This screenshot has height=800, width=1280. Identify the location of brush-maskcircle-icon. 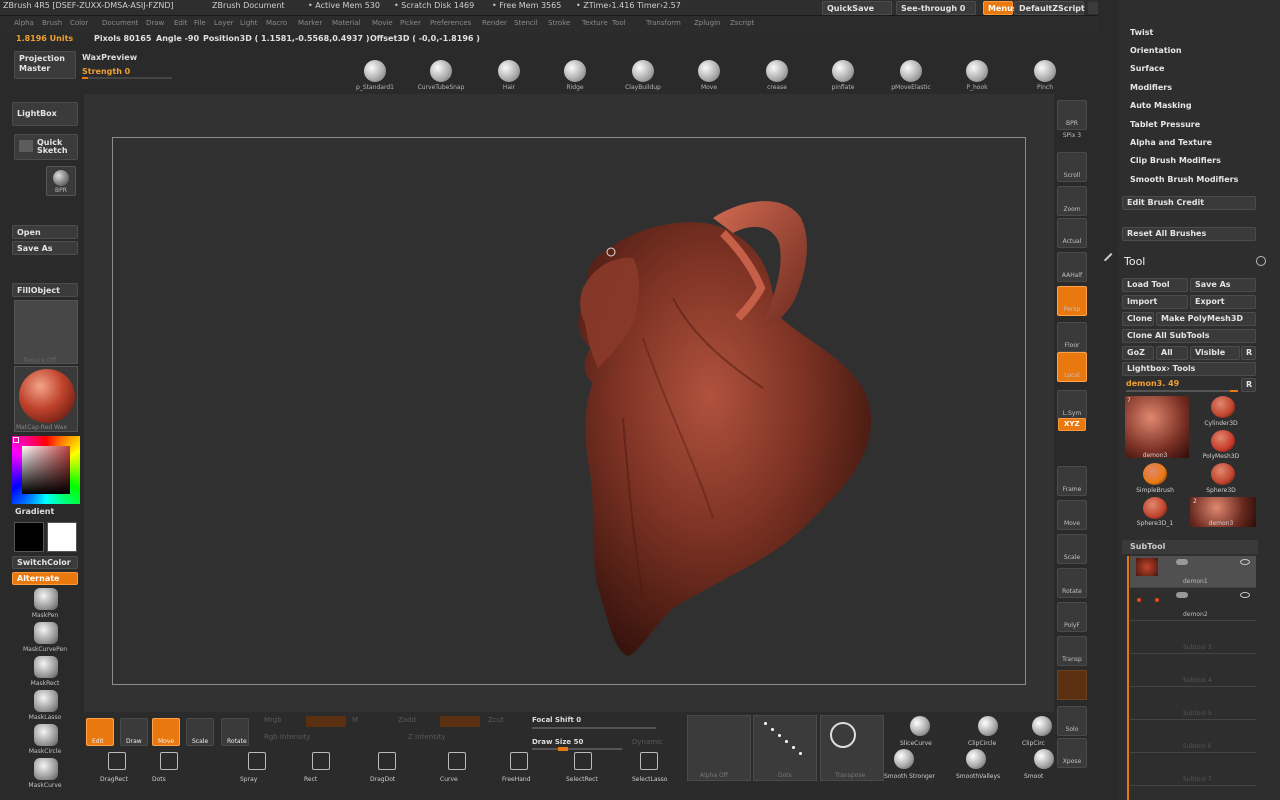
(46, 735).